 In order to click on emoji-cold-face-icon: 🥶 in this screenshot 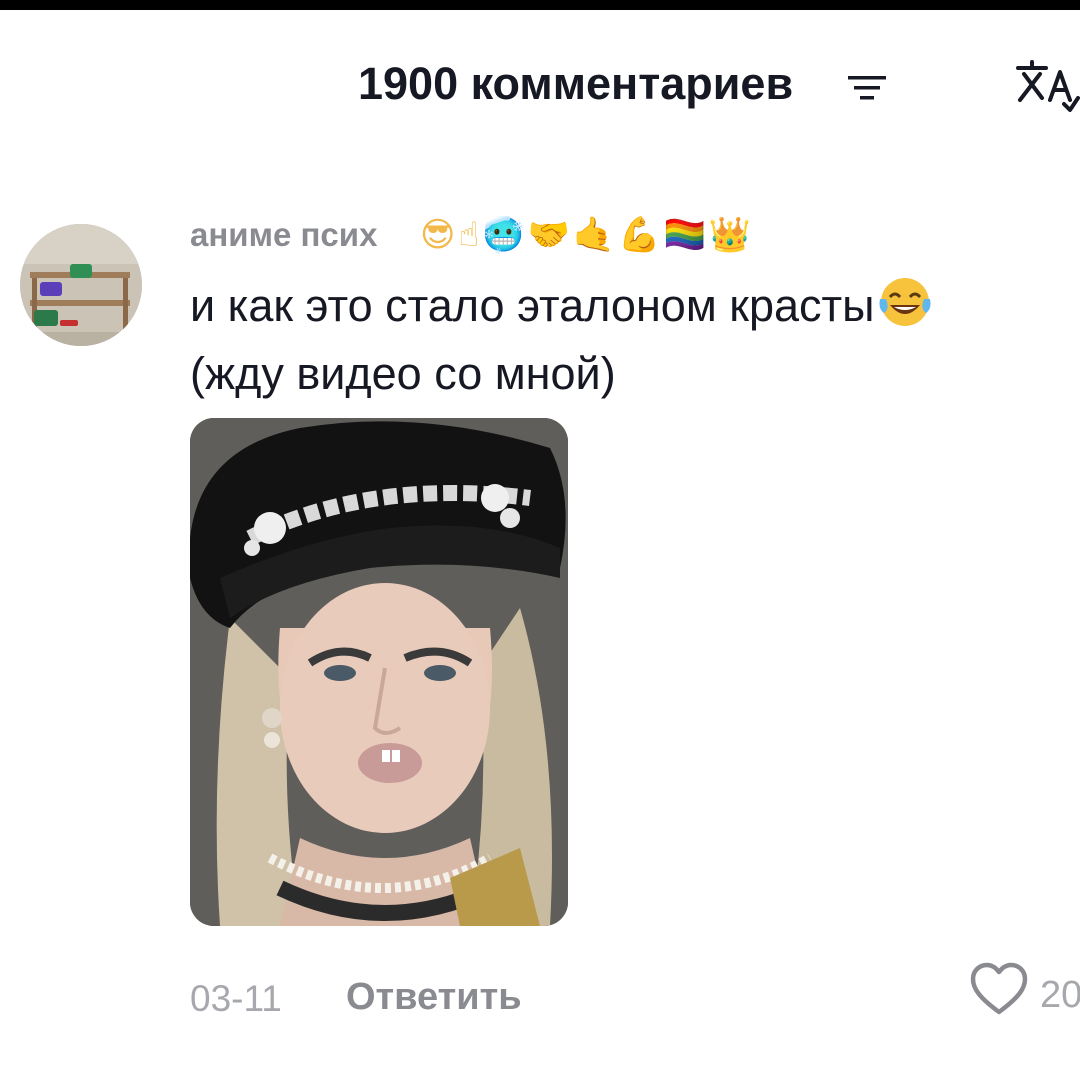, I will do `click(503, 235)`.